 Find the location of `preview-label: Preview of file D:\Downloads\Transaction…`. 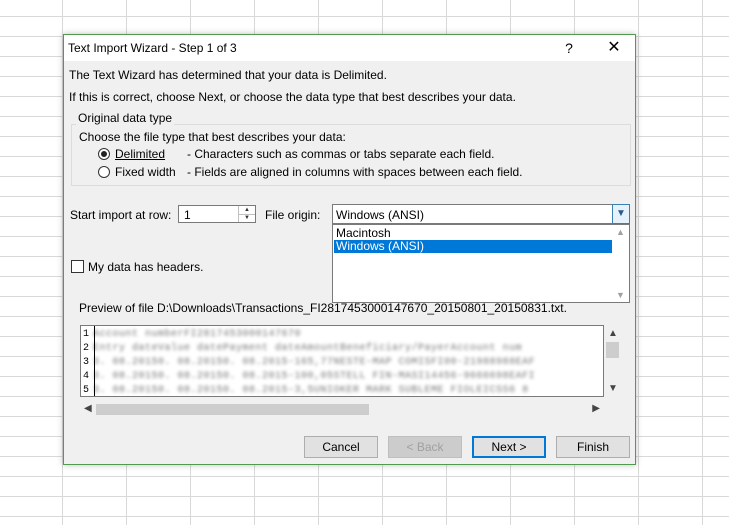

preview-label: Preview of file D:\Downloads\Transaction… is located at coordinates (323, 308).